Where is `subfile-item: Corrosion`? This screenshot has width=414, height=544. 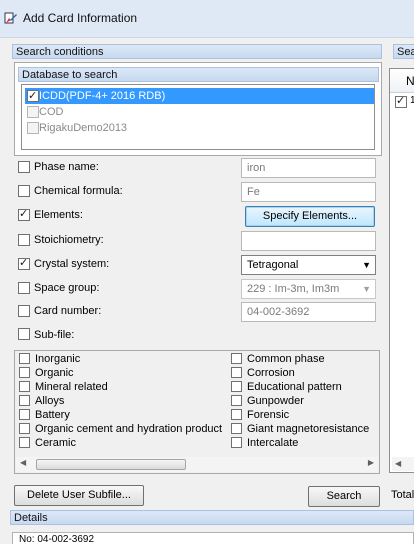 subfile-item: Corrosion is located at coordinates (263, 373).